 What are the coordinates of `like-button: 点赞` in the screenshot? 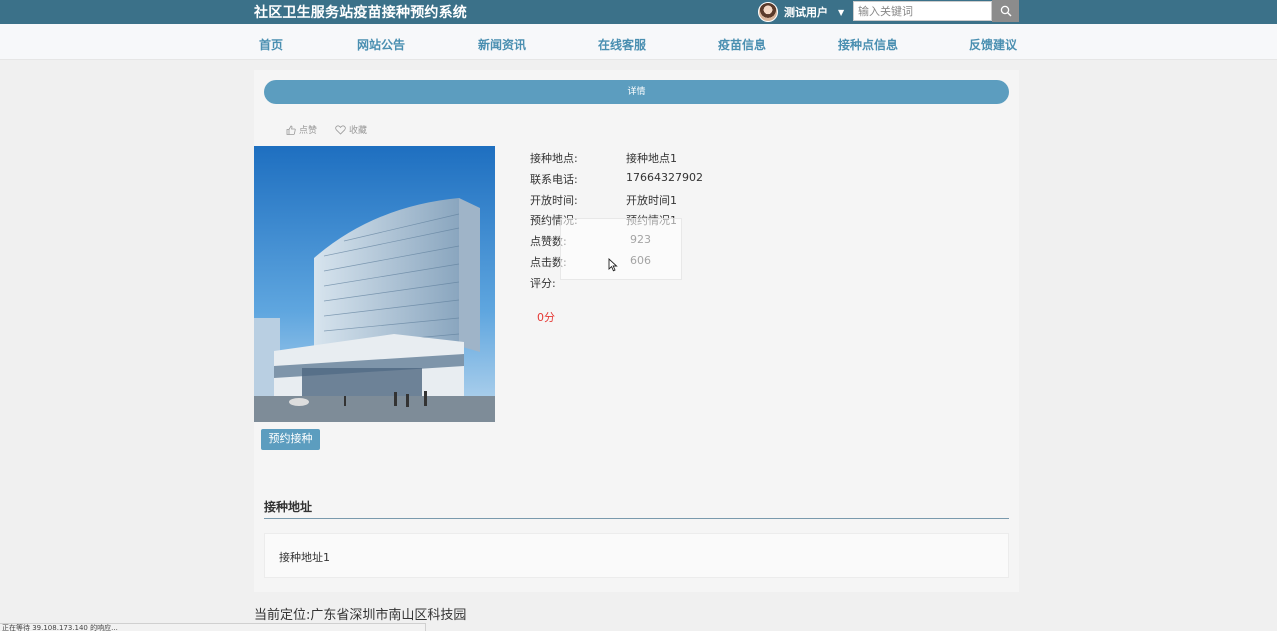 It's located at (301, 129).